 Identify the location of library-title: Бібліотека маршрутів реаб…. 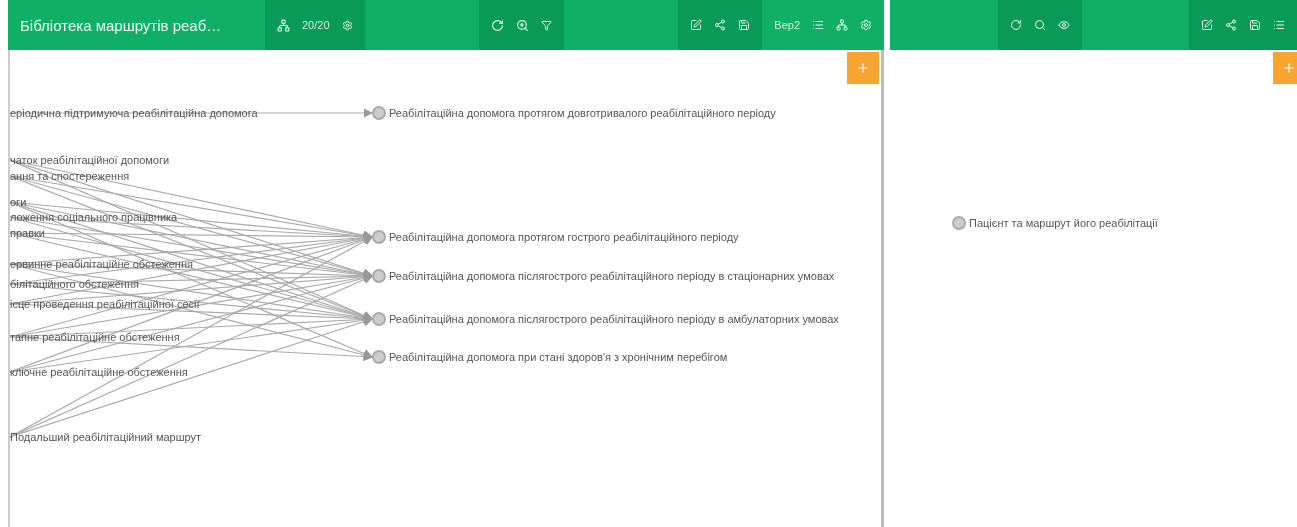
(121, 25).